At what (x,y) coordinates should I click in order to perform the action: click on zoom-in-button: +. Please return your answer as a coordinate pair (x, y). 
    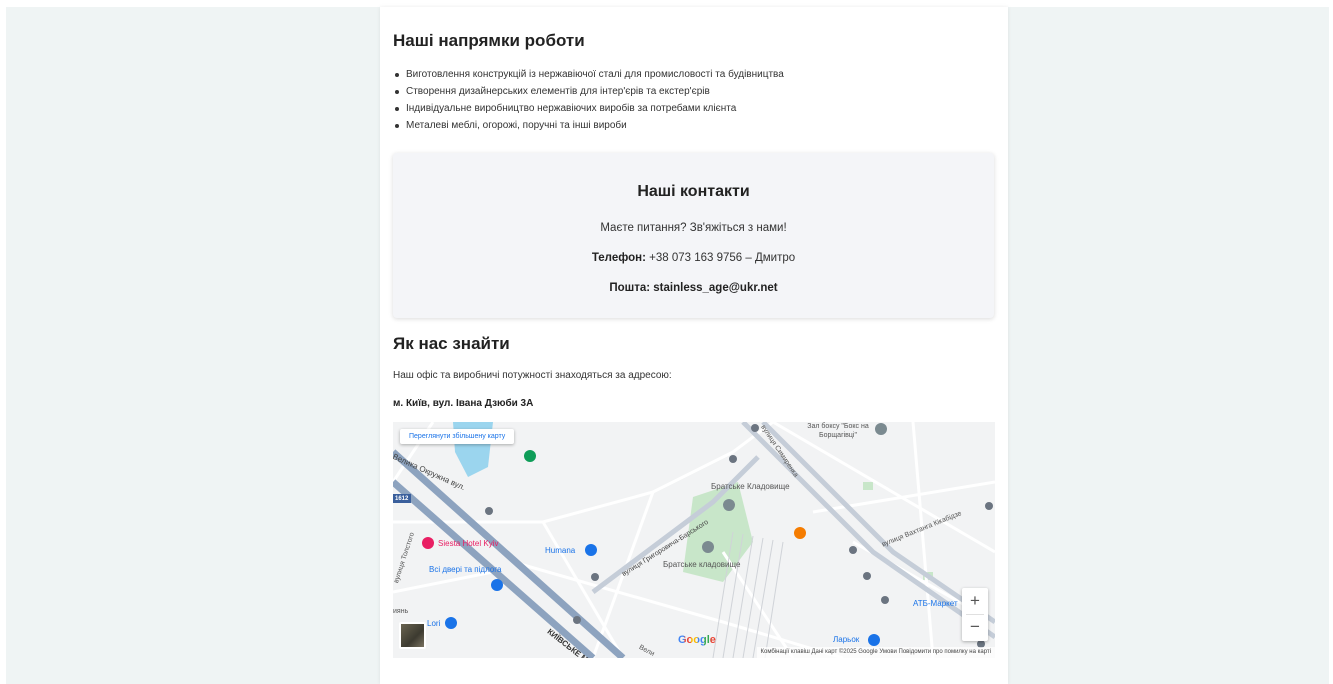
    Looking at the image, I should click on (975, 601).